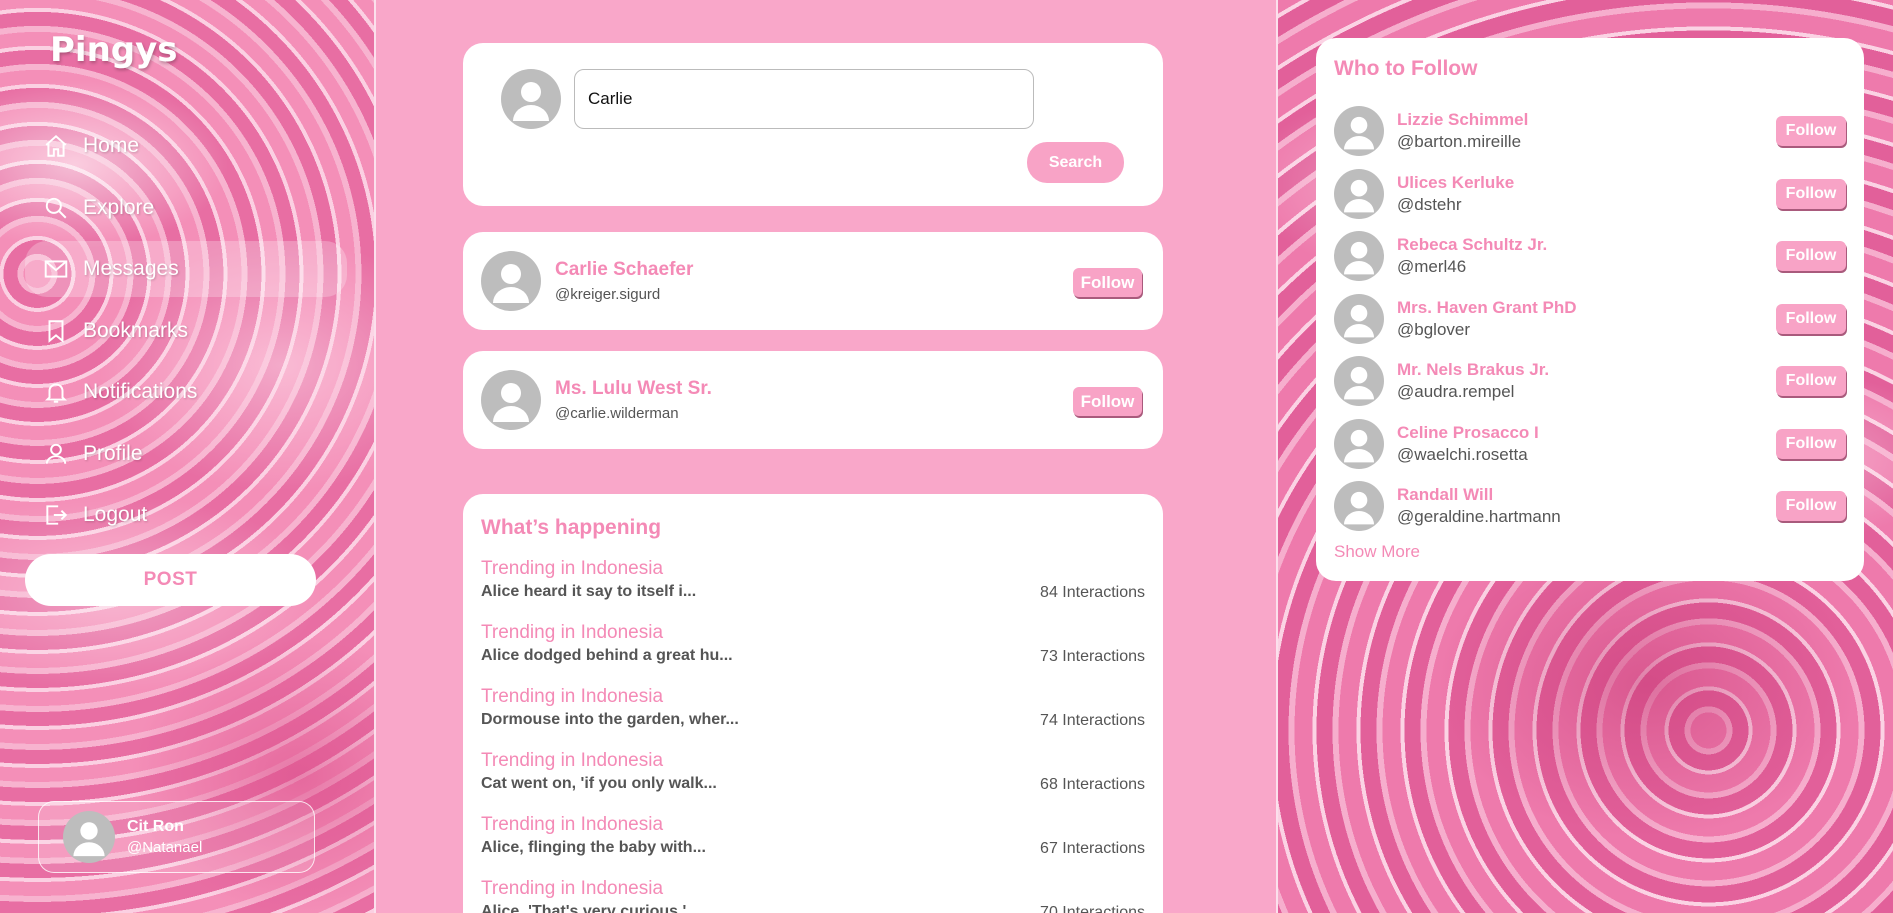 The height and width of the screenshot is (913, 1893). What do you see at coordinates (1590, 131) in the screenshot?
I see `follow-suggestion: Lizzie Schimmel @barton.mireille Follow` at bounding box center [1590, 131].